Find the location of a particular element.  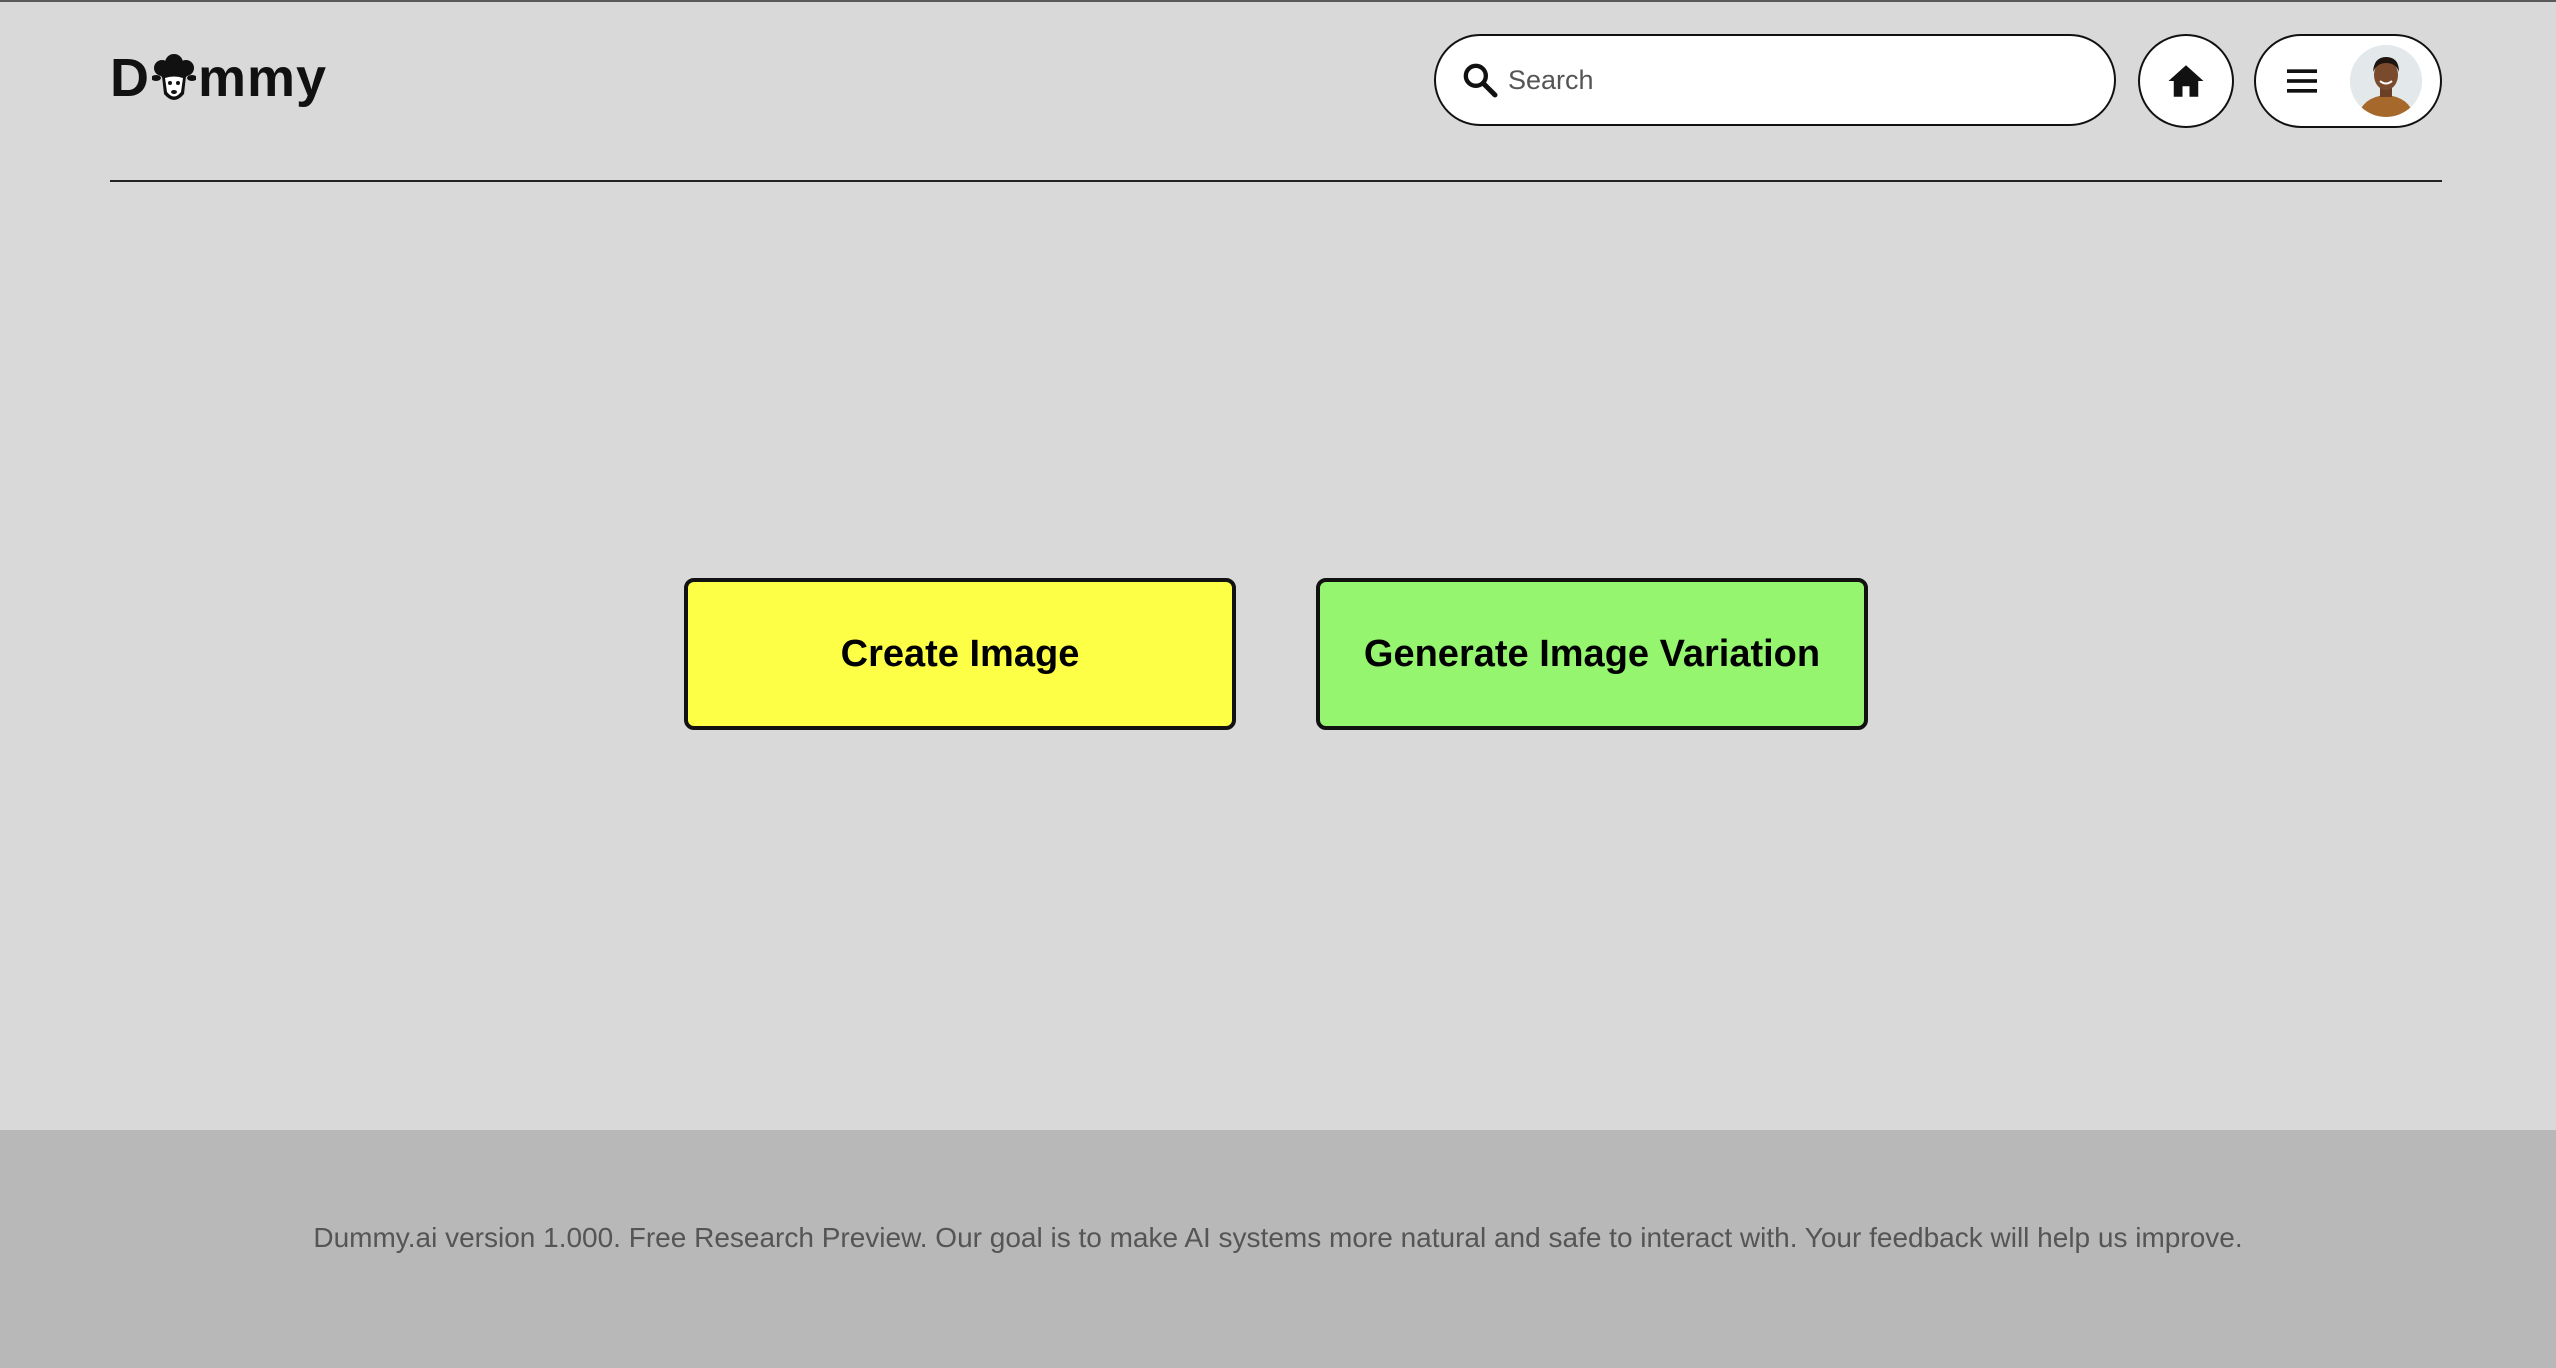

hamburger-menu-icon is located at coordinates (2302, 81).